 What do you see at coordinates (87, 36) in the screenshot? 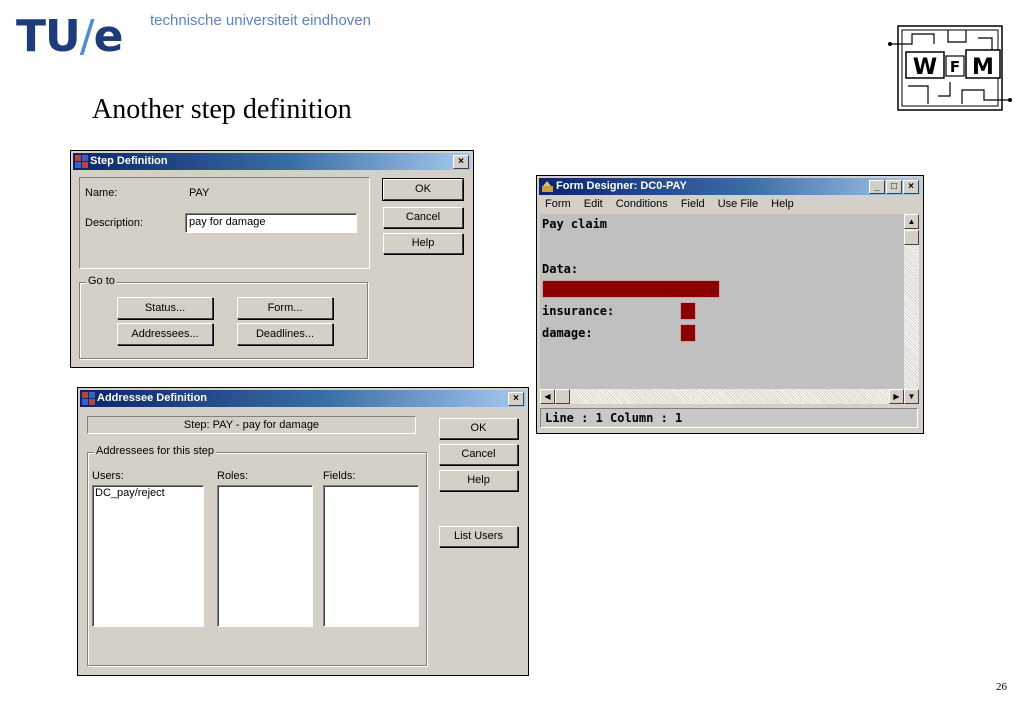
I see `tue-logo-slash: /` at bounding box center [87, 36].